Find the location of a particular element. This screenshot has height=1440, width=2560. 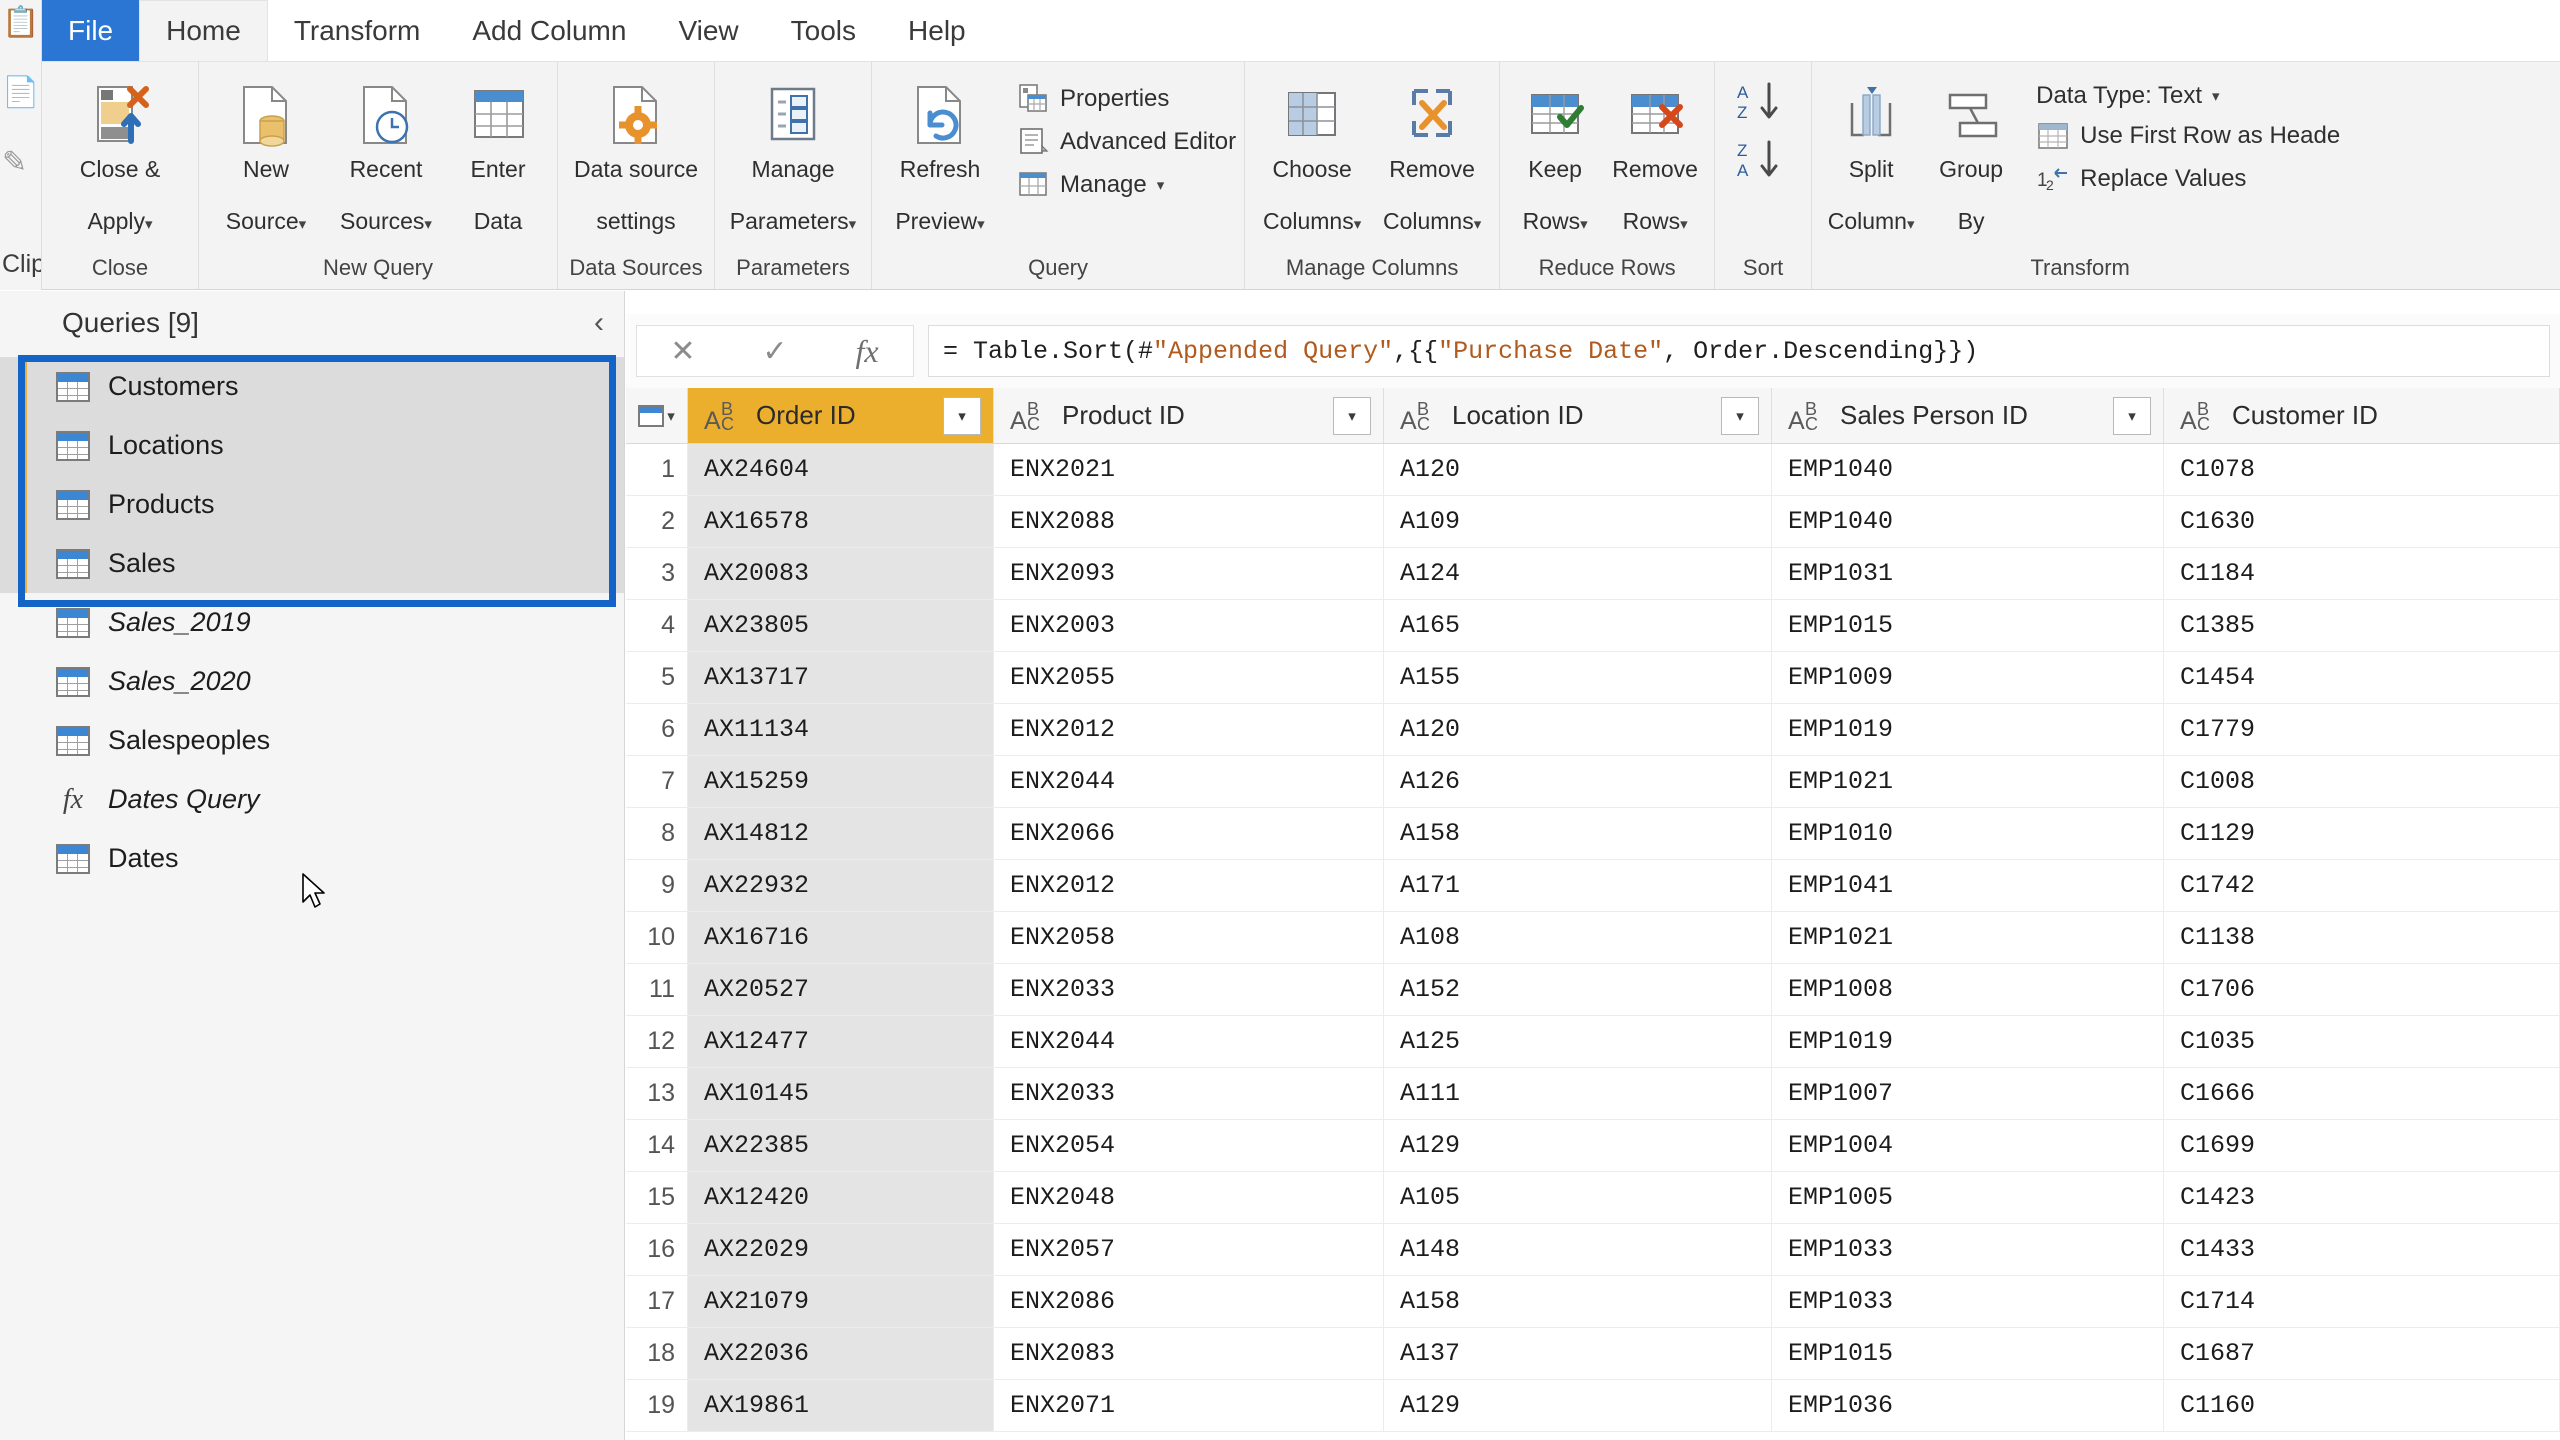

choose-columns-button: Choose Columns▾ is located at coordinates (1312, 155).